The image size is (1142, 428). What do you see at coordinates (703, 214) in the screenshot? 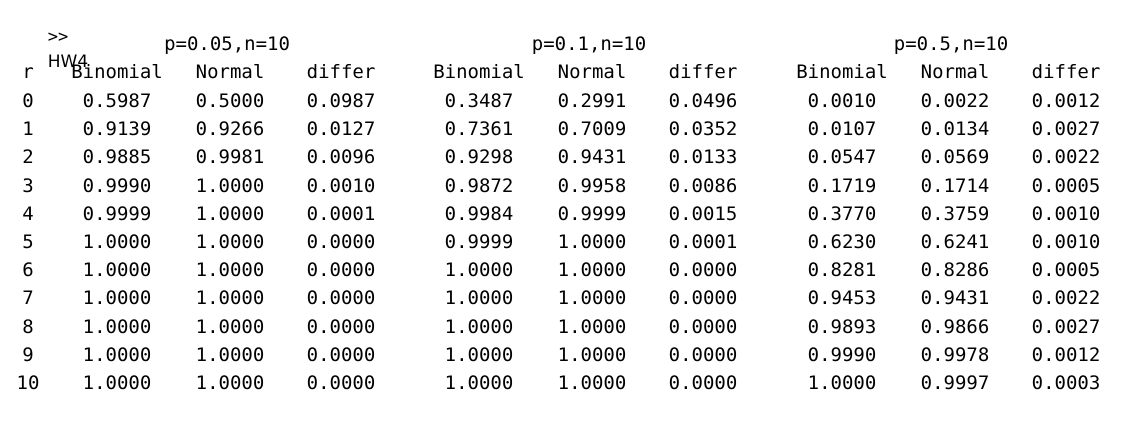
I see `cell-differ-p01: 0.0015` at bounding box center [703, 214].